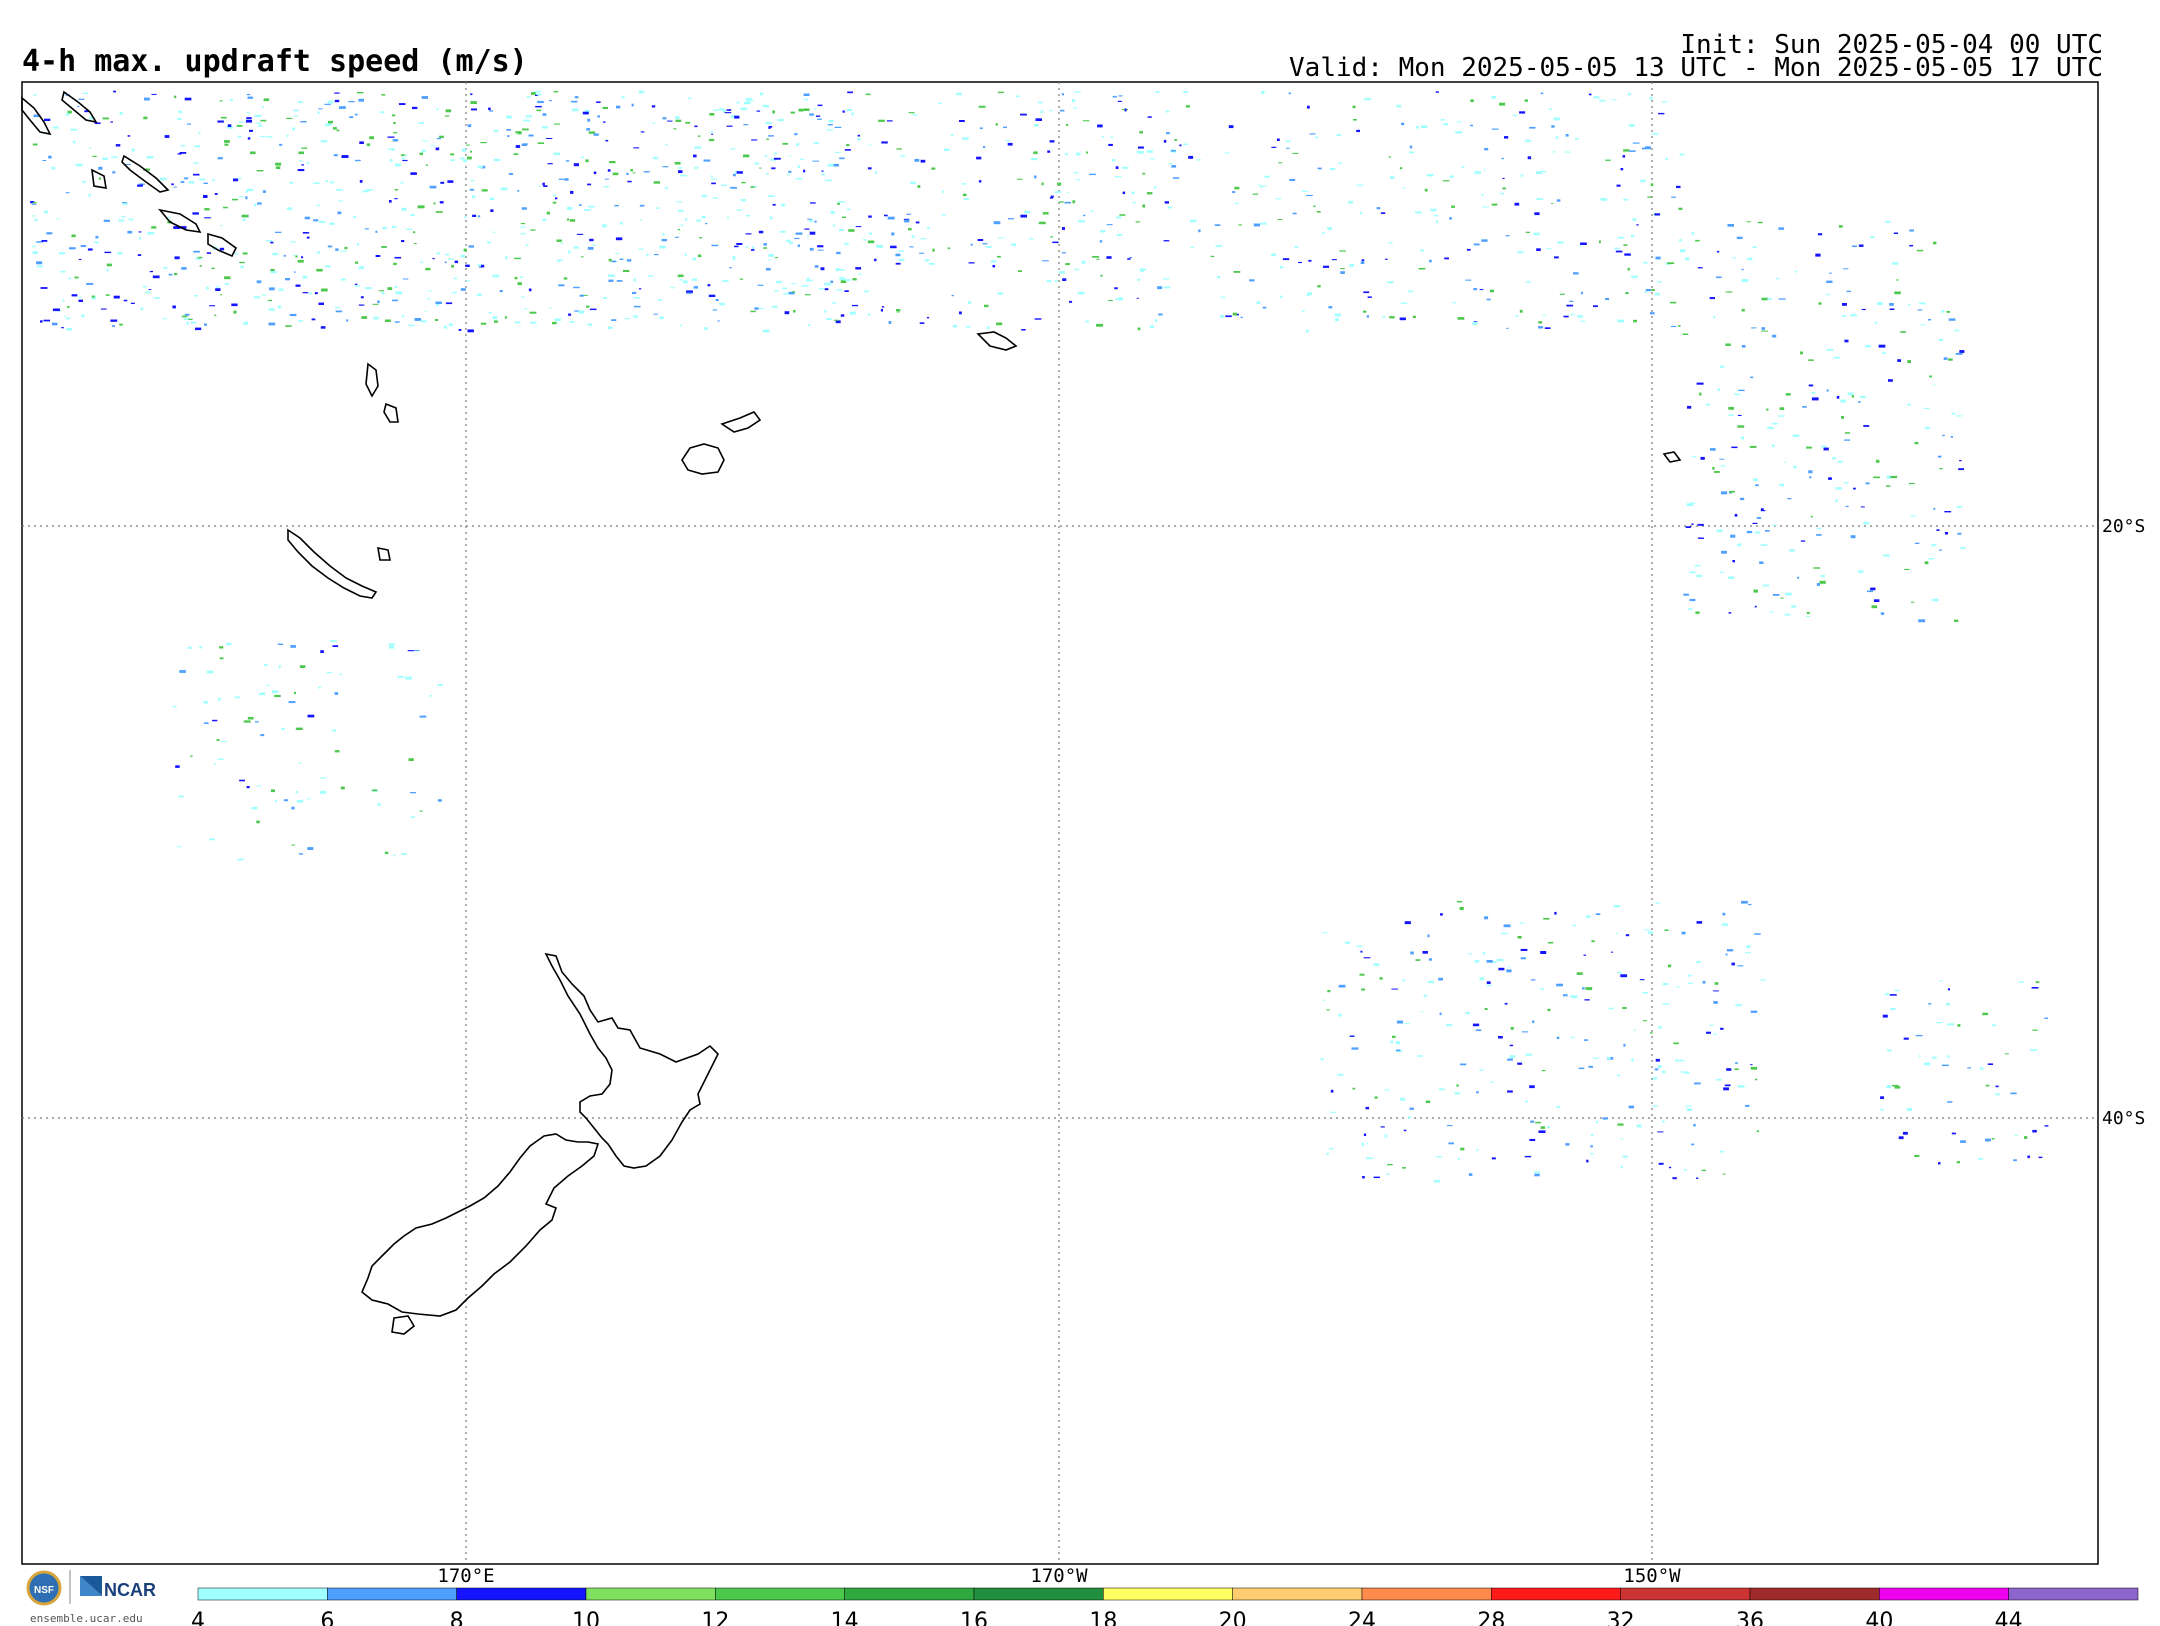  What do you see at coordinates (91, 1586) in the screenshot?
I see `ncar-logo` at bounding box center [91, 1586].